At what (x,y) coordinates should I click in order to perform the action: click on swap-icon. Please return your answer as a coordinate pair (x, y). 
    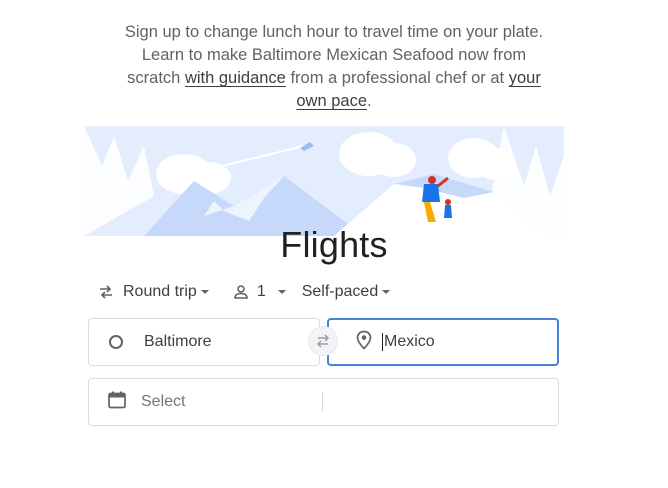
    Looking at the image, I should click on (323, 341).